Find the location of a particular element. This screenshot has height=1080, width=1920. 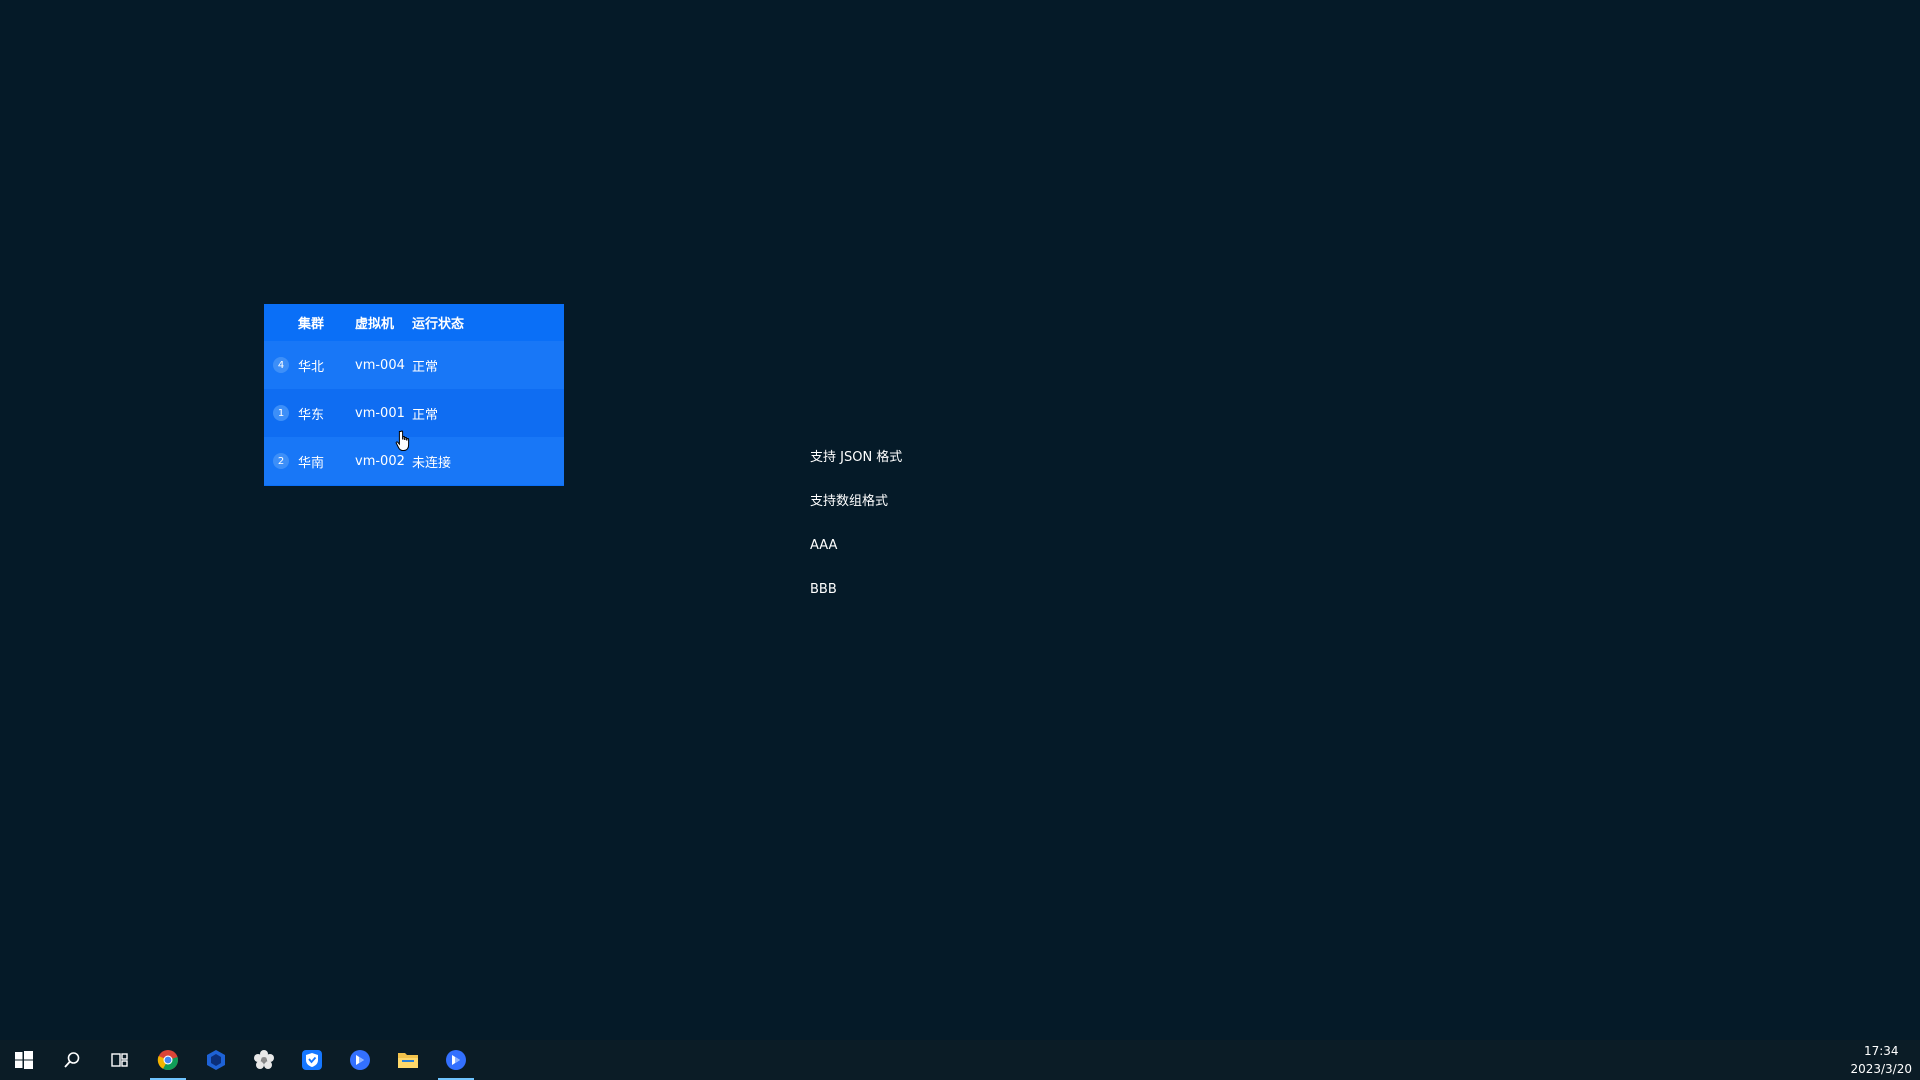

row-vm: vm-002 is located at coordinates (380, 461).